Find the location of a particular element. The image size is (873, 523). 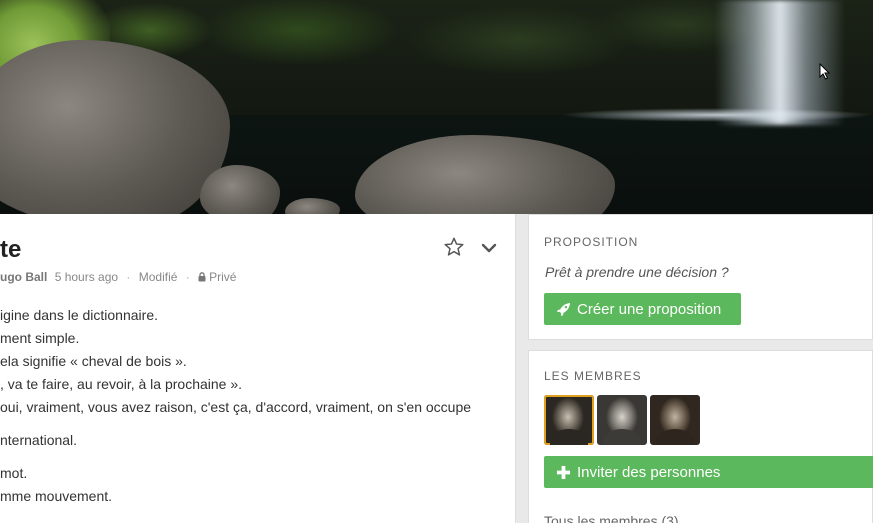

create-proposal-label: Créer une proposition is located at coordinates (649, 309).